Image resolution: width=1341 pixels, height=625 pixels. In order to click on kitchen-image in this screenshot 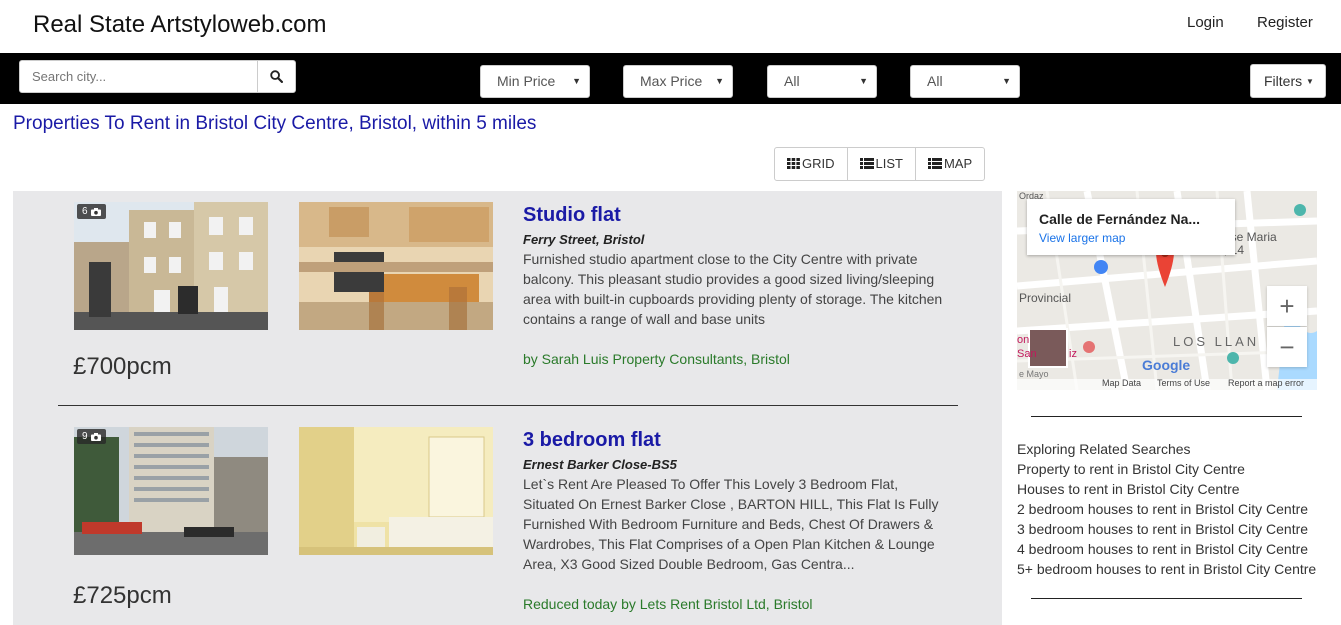, I will do `click(396, 266)`.